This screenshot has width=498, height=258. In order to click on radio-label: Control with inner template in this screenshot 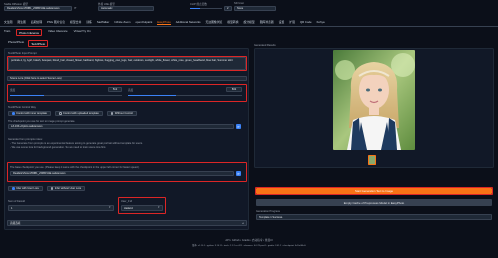, I will do `click(31, 113)`.